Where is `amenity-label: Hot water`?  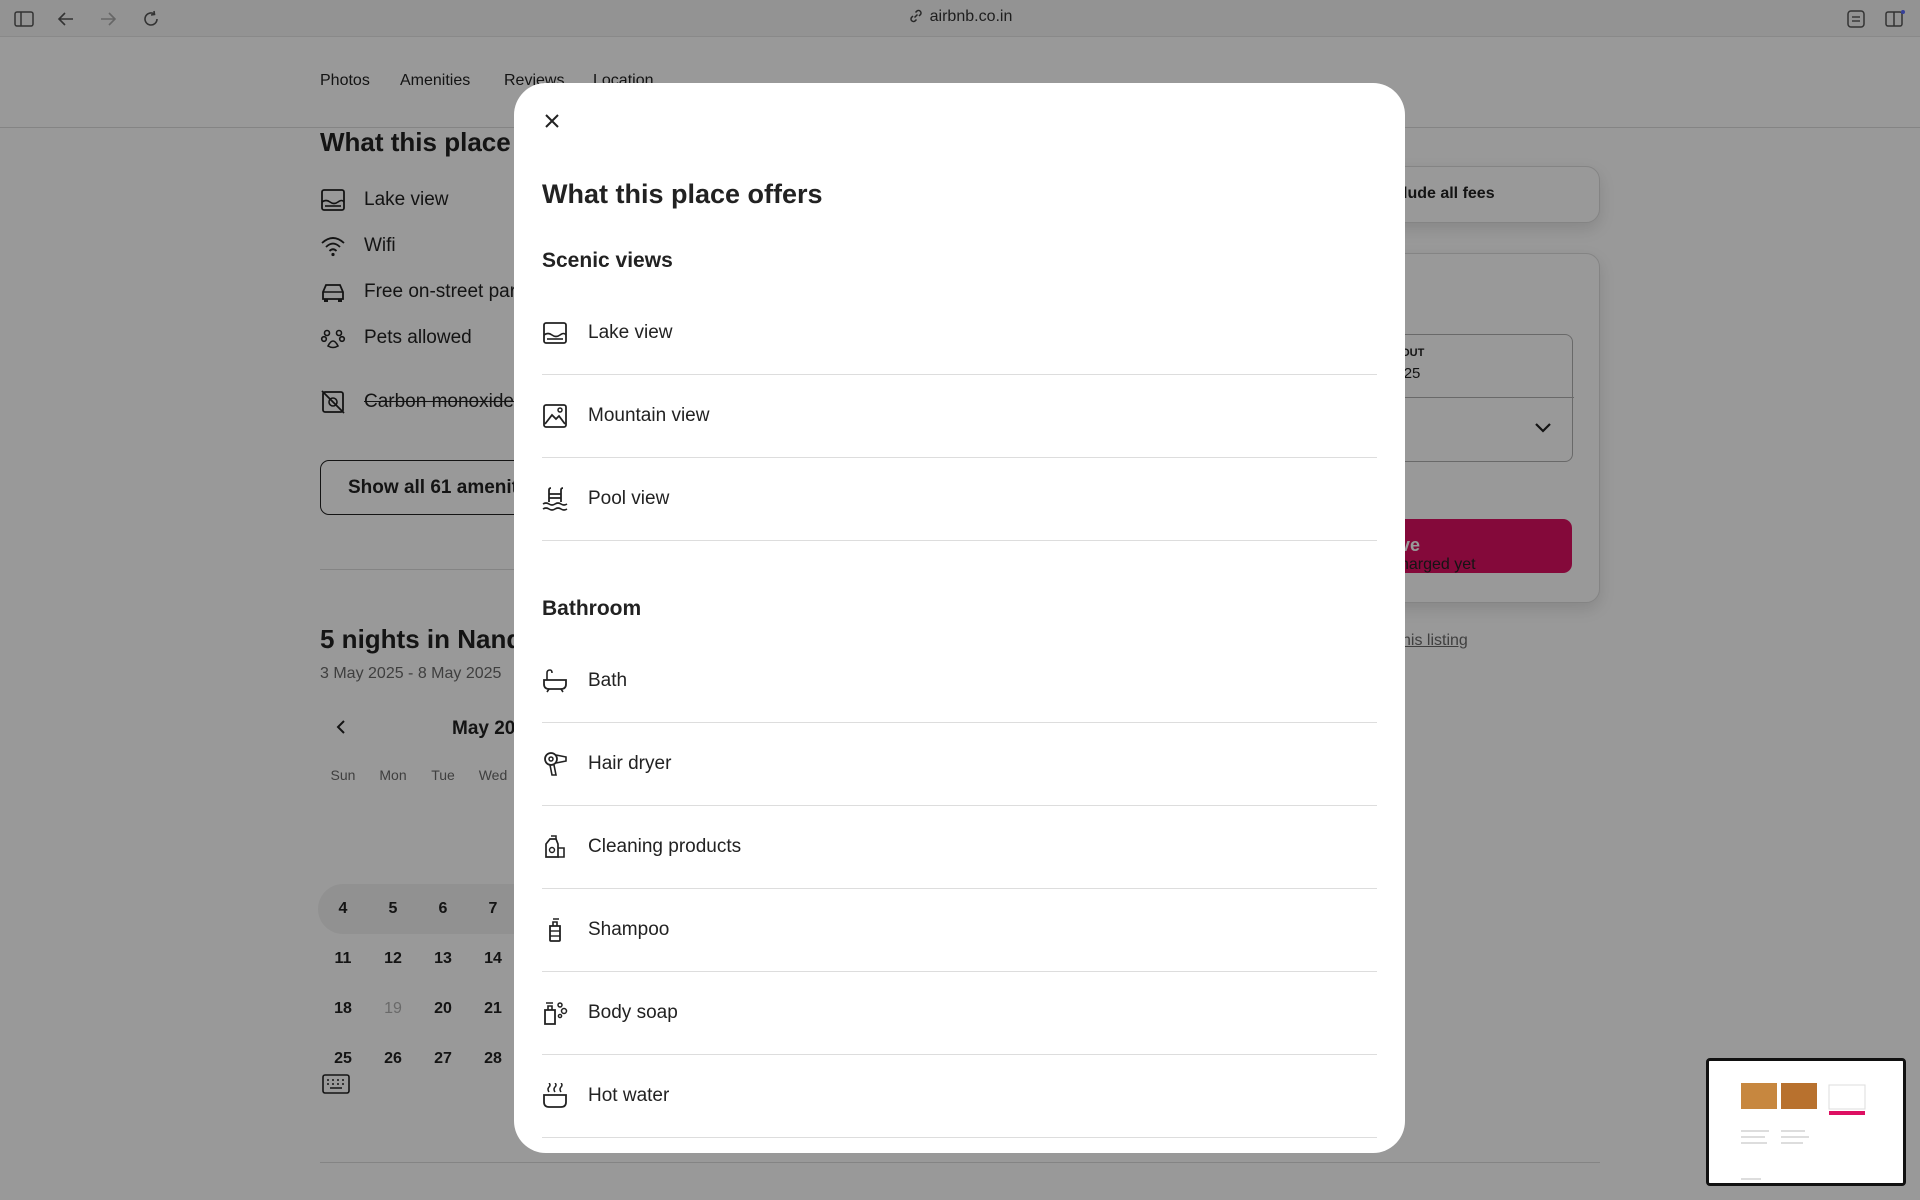
amenity-label: Hot water is located at coordinates (629, 1095).